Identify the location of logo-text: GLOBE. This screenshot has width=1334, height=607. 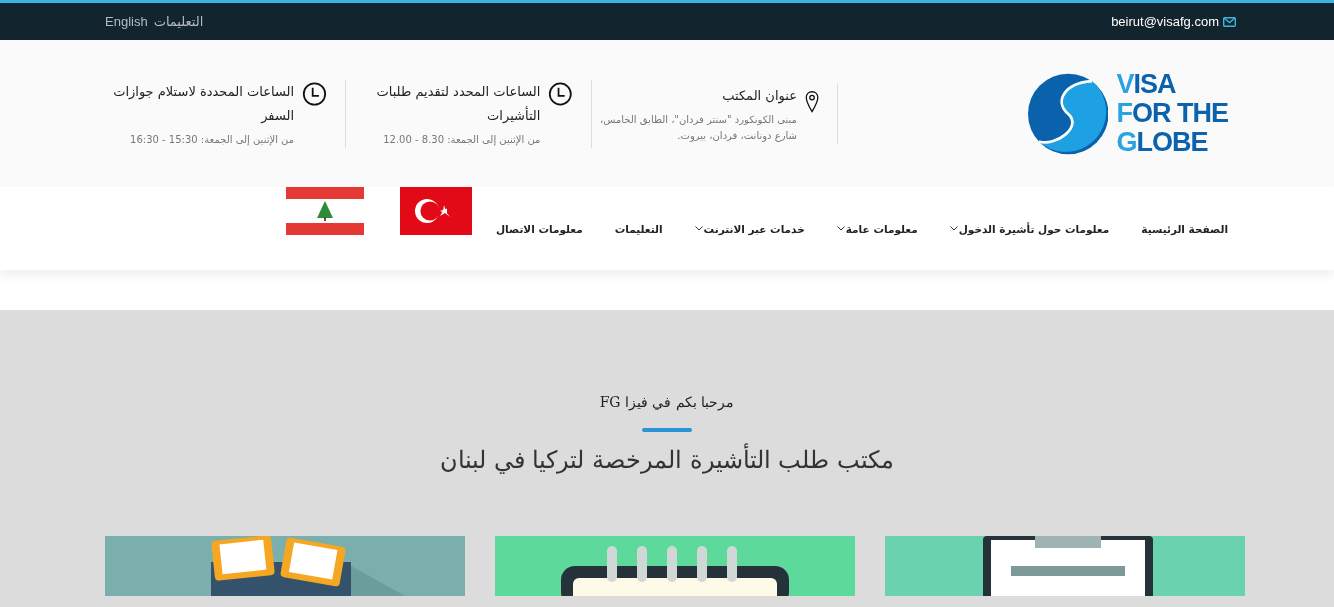
(1162, 142).